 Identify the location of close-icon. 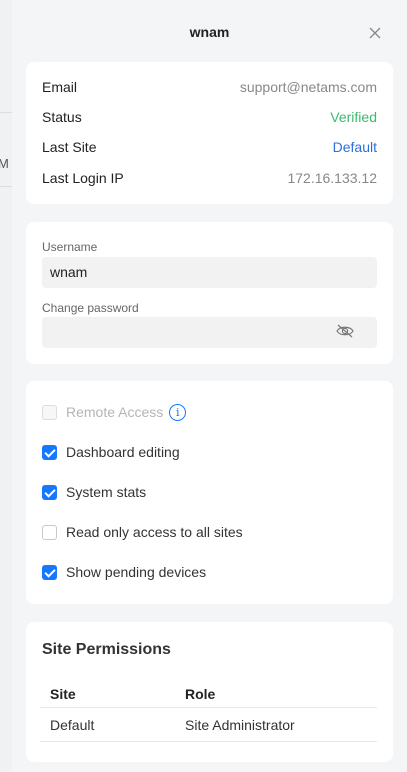
(375, 33).